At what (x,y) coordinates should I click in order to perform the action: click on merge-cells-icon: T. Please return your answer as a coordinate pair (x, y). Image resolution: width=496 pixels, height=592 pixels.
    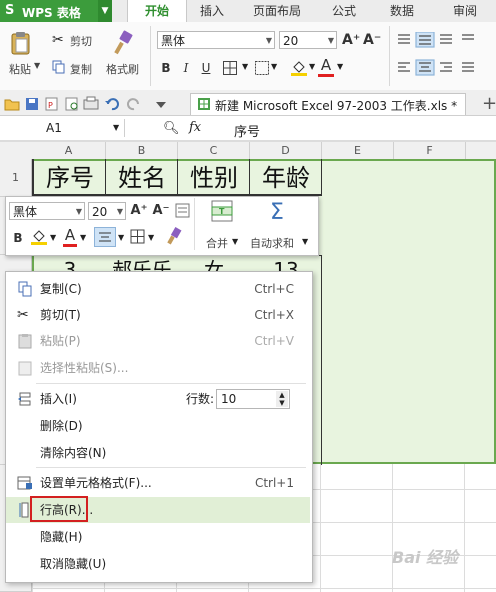
    Looking at the image, I should click on (222, 211).